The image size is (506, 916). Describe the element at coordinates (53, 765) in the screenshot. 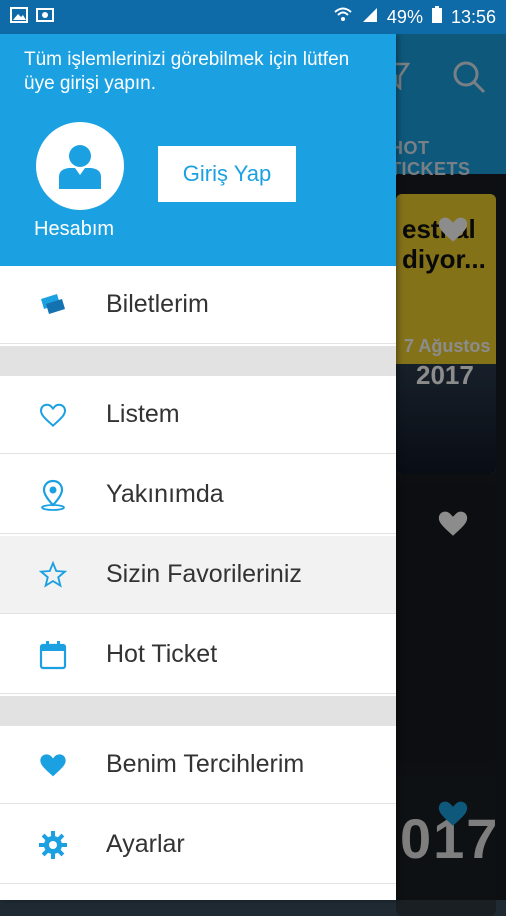

I see `heart-filled-icon` at that location.